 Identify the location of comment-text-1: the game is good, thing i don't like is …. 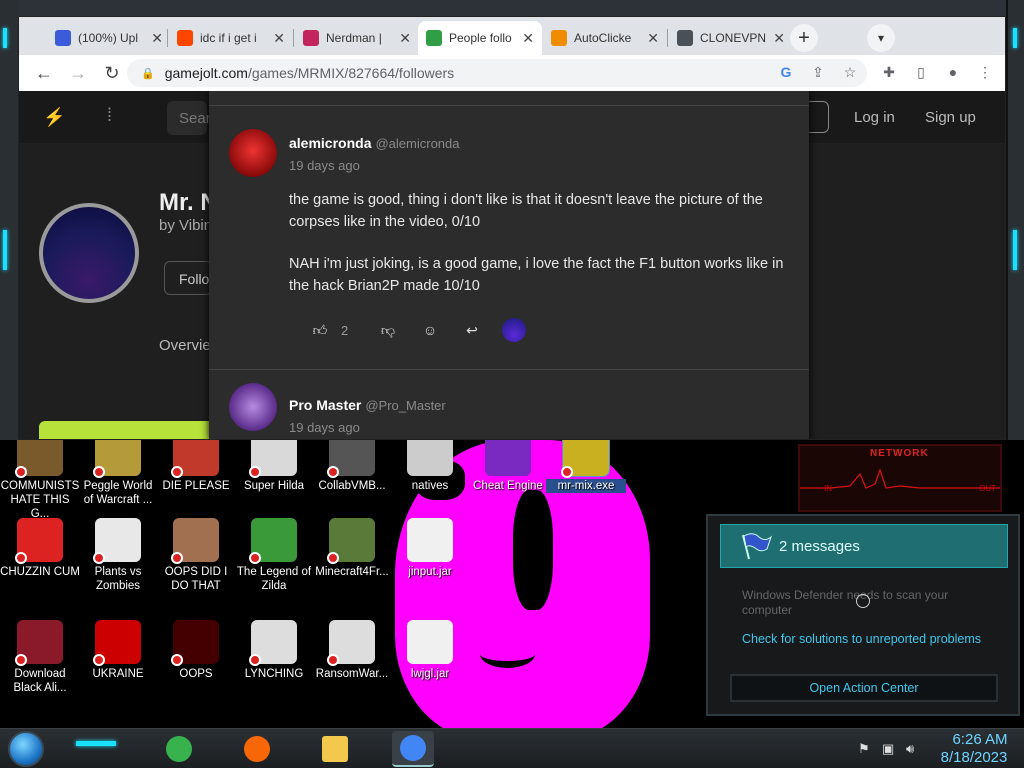
(526, 211).